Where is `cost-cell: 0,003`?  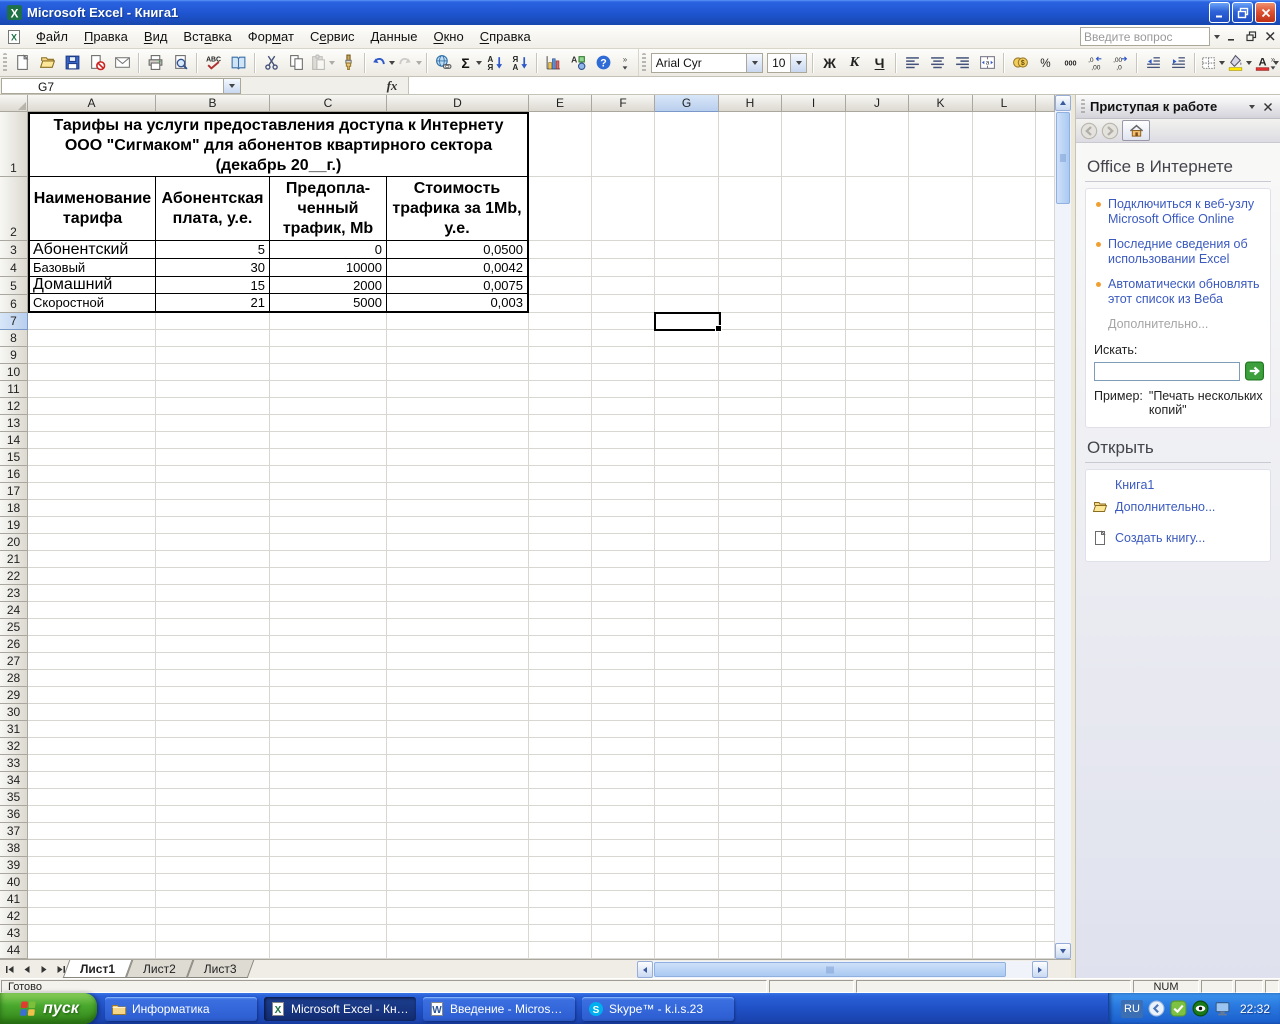
cost-cell: 0,003 is located at coordinates (457, 302).